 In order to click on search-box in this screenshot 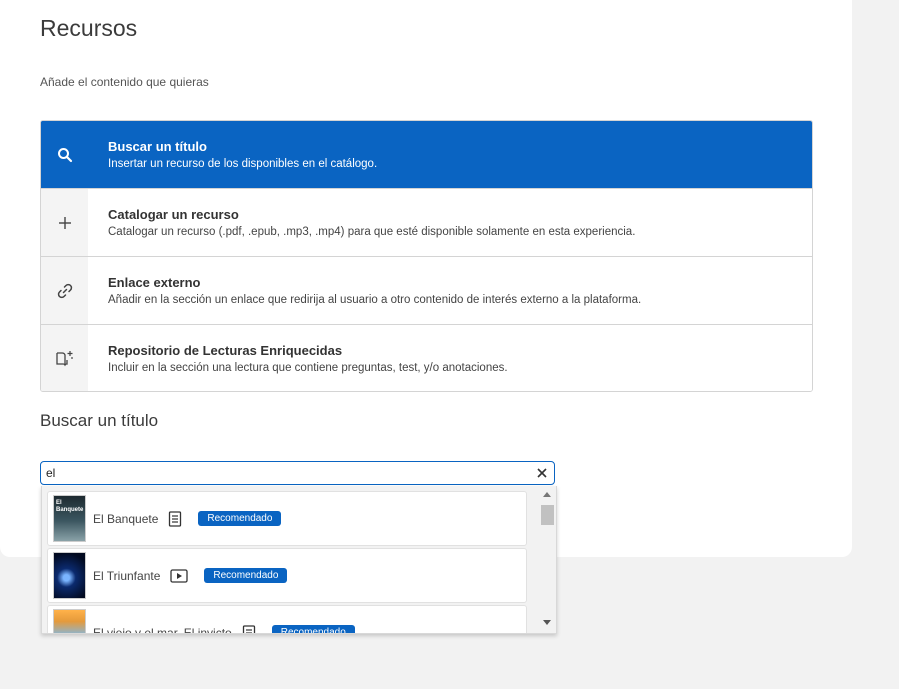, I will do `click(297, 473)`.